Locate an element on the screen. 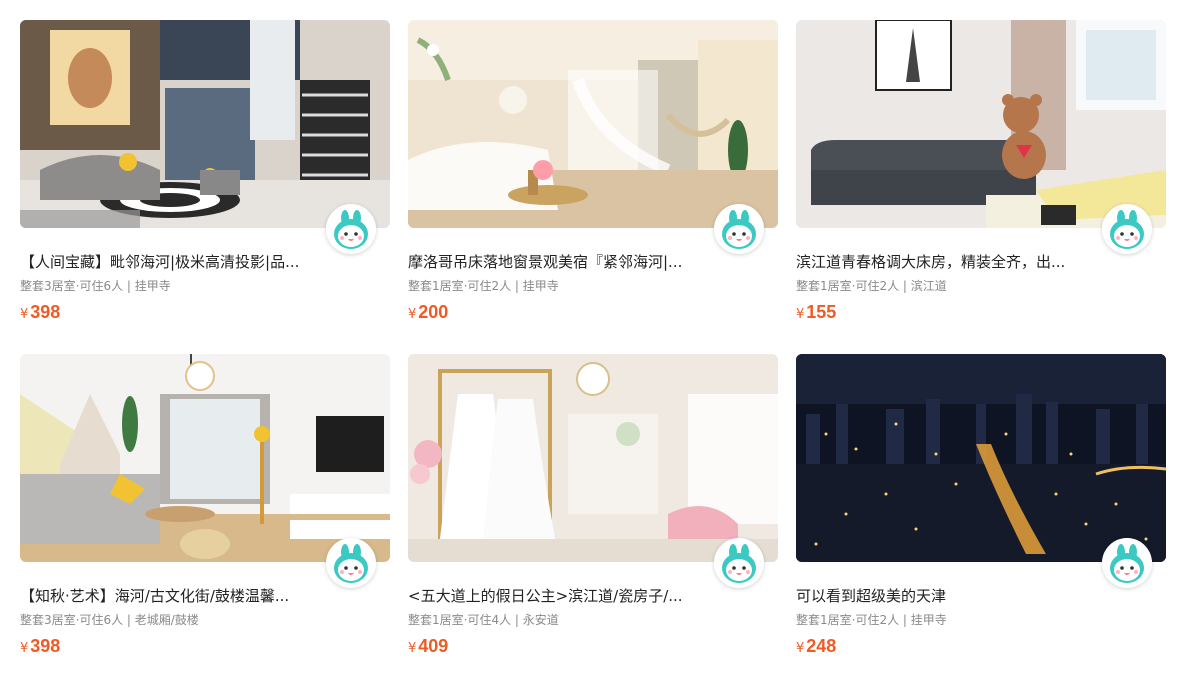 The width and height of the screenshot is (1188, 698). wedding-dress-room-photo is located at coordinates (593, 458).